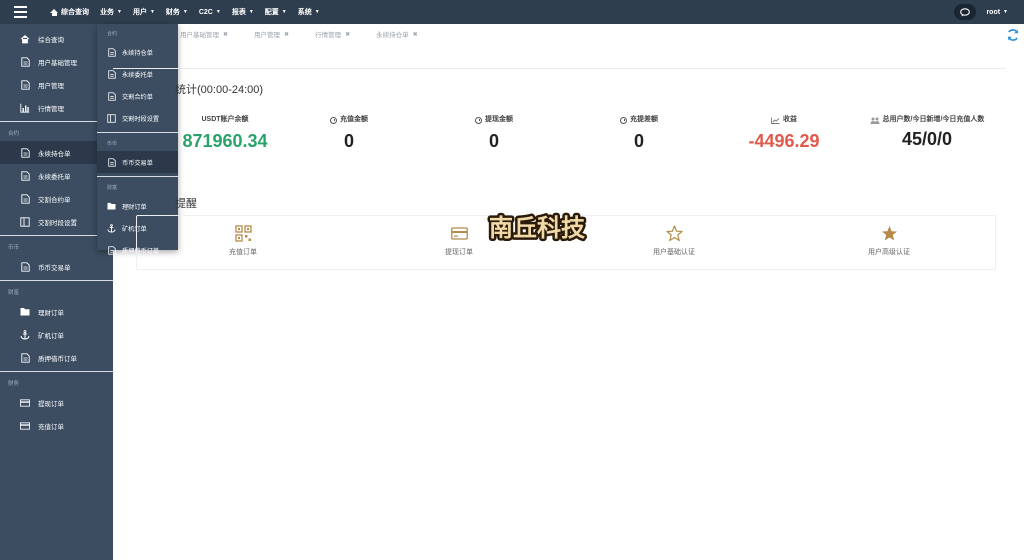 Image resolution: width=1024 pixels, height=560 pixels. Describe the element at coordinates (204, 34) in the screenshot. I see `tab-user-basic: 用户基础管理 ✖` at that location.